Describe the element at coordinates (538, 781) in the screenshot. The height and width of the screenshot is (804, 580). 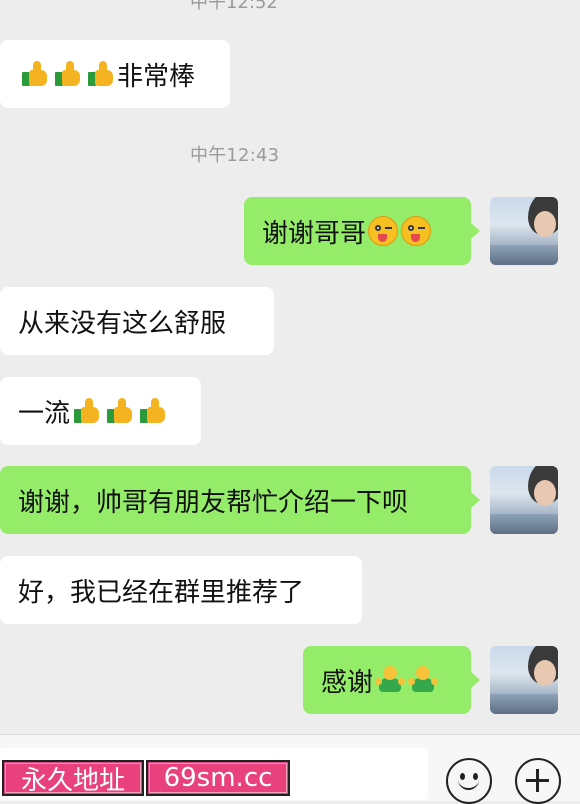
I see `plus-icon` at that location.